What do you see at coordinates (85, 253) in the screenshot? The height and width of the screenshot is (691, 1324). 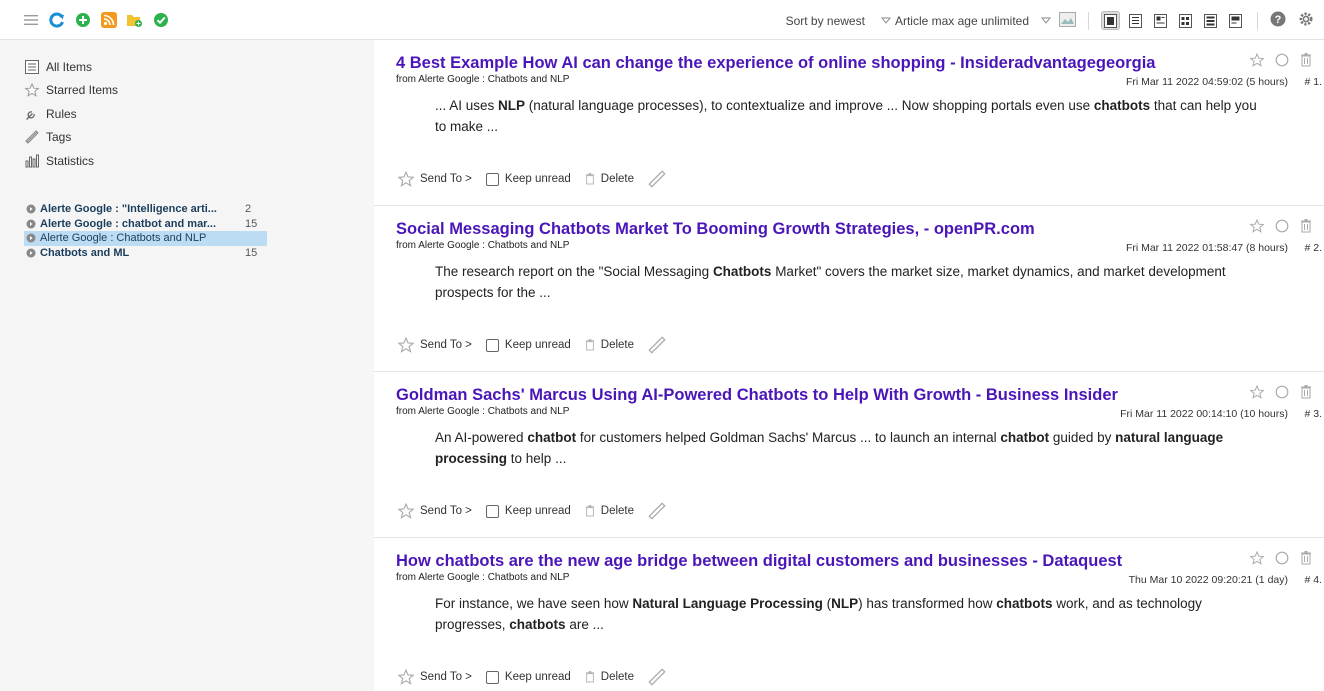 I see `feed-name: Chatbots and ML` at bounding box center [85, 253].